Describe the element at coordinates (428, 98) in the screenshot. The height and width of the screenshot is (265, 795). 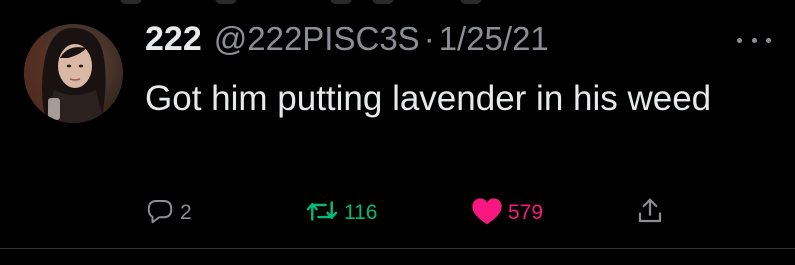
I see `tweet-text: Got him putting lavender in his weed` at that location.